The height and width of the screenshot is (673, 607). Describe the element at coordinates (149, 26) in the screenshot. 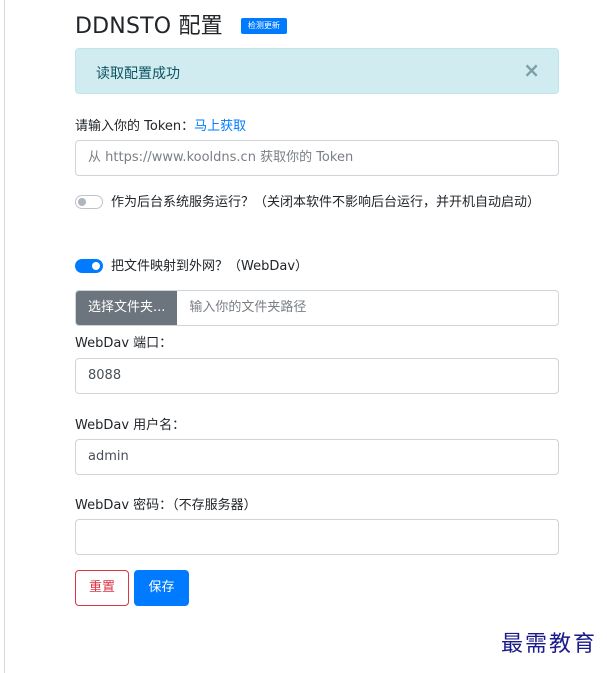

I see `page-title: DDNSTO 配置` at that location.